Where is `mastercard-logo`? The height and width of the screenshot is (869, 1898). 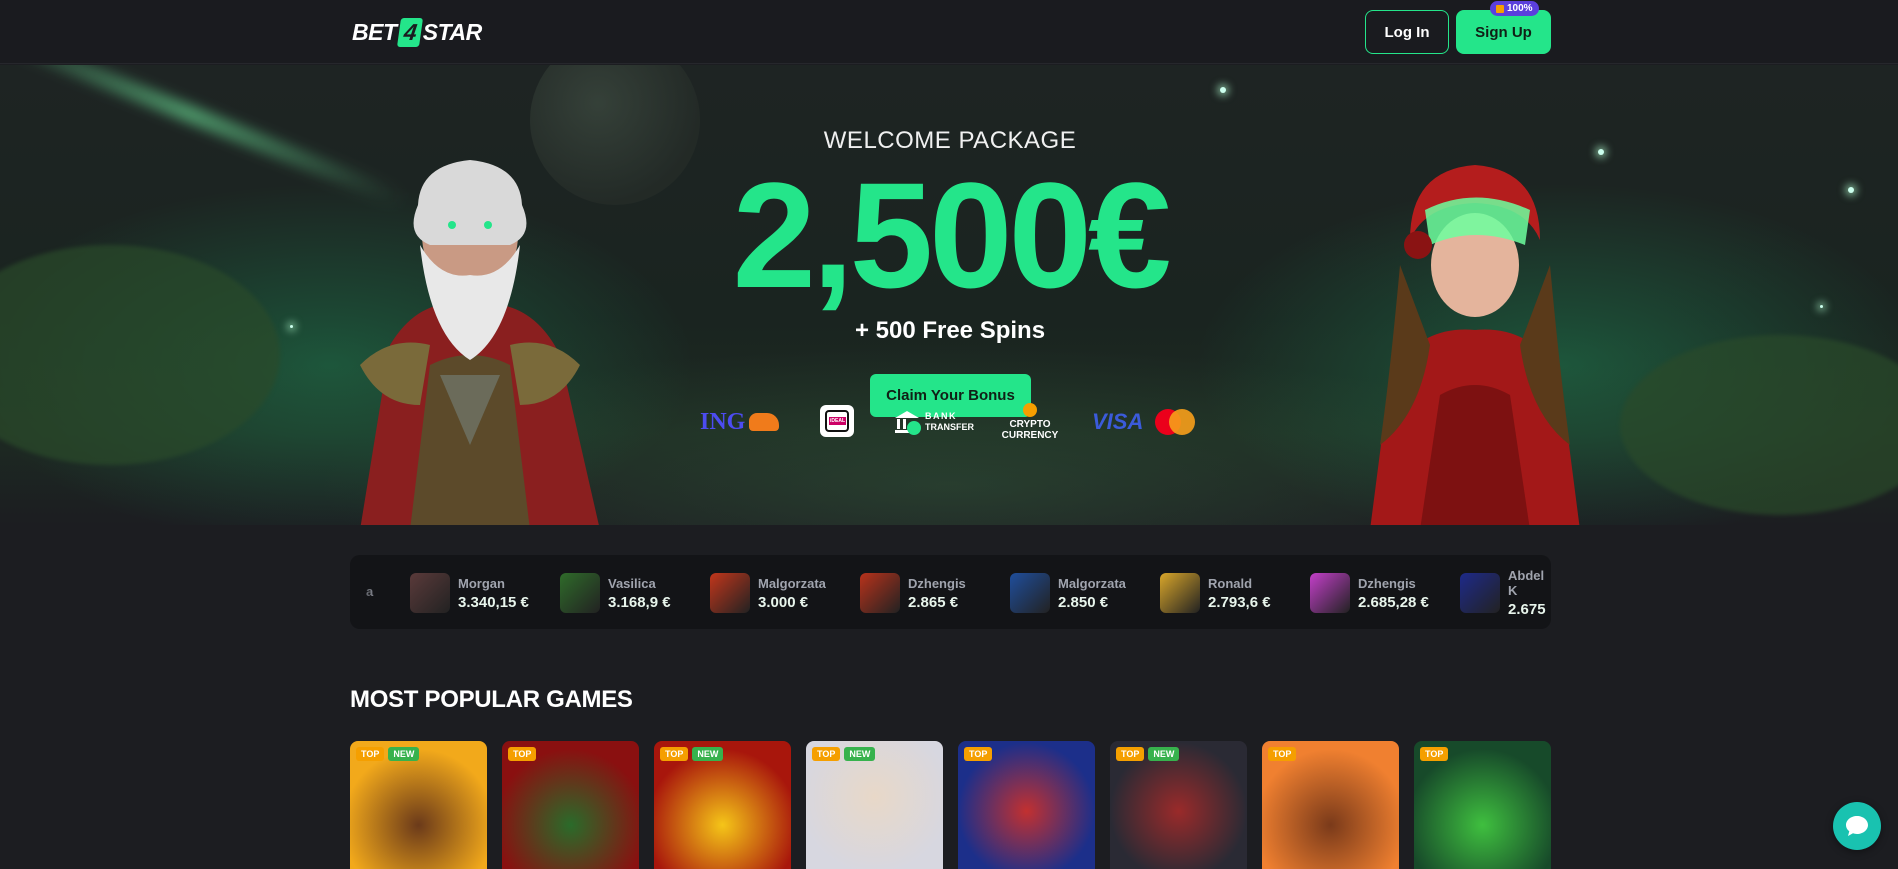 mastercard-logo is located at coordinates (1175, 422).